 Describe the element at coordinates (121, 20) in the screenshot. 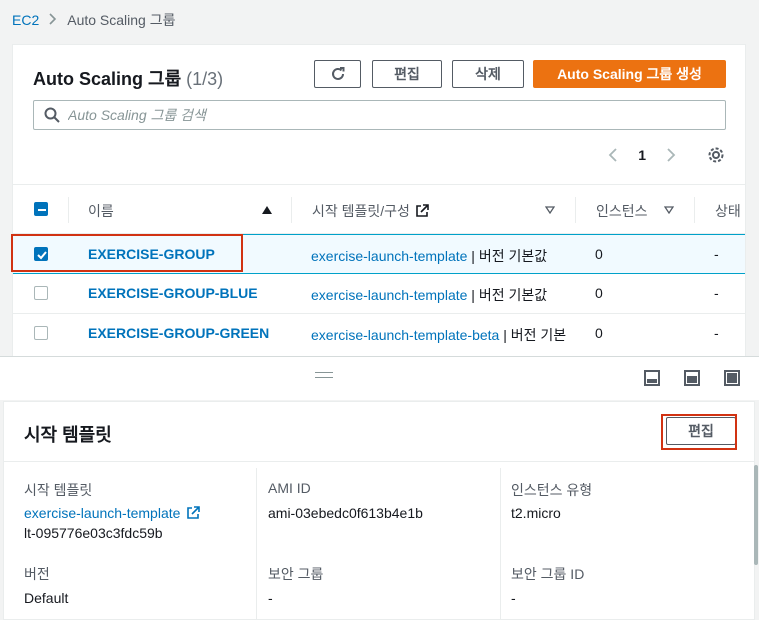

I see `breadcrumb-current: Auto Scaling 그룹` at that location.